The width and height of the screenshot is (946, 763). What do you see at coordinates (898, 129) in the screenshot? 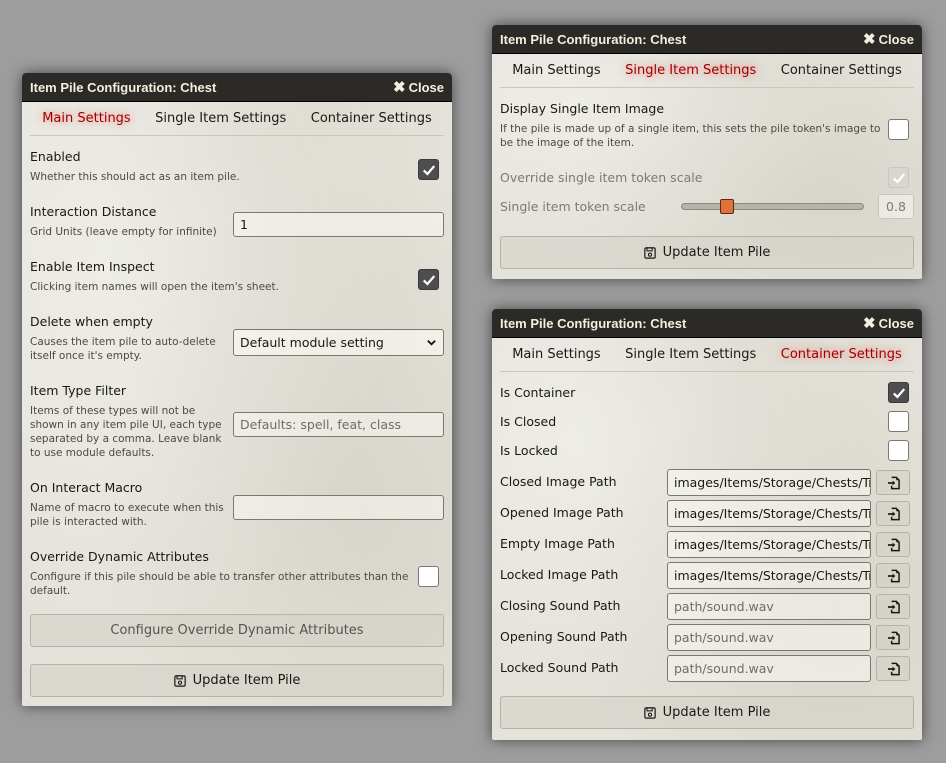
I see `display-single-checkbox` at bounding box center [898, 129].